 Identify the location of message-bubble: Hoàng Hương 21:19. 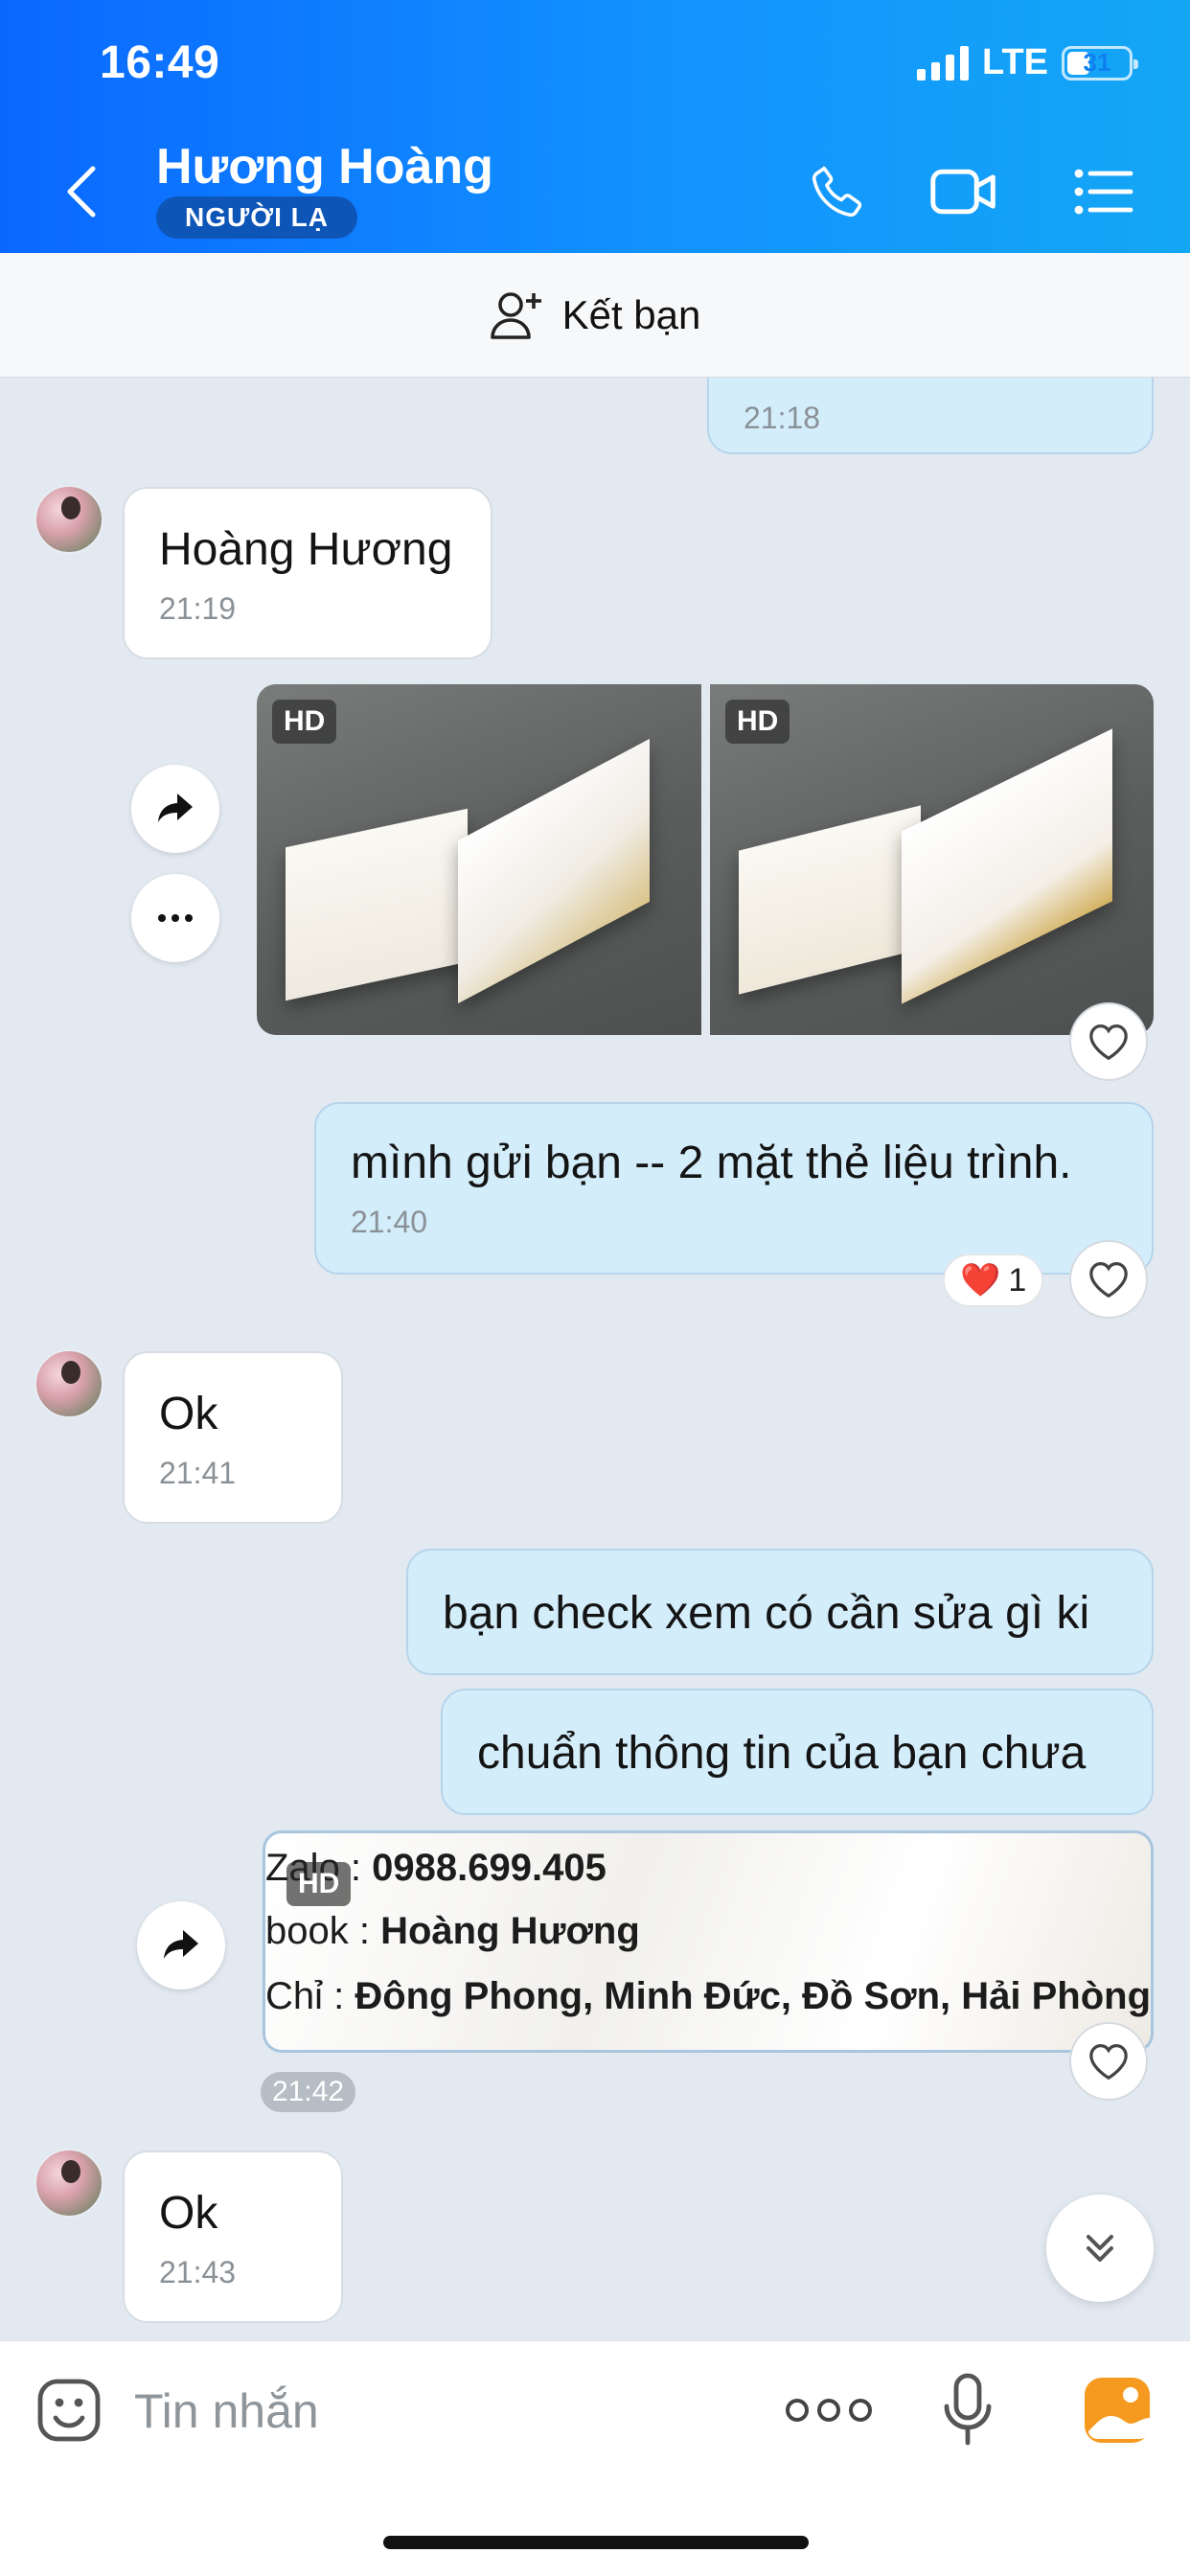
(308, 573).